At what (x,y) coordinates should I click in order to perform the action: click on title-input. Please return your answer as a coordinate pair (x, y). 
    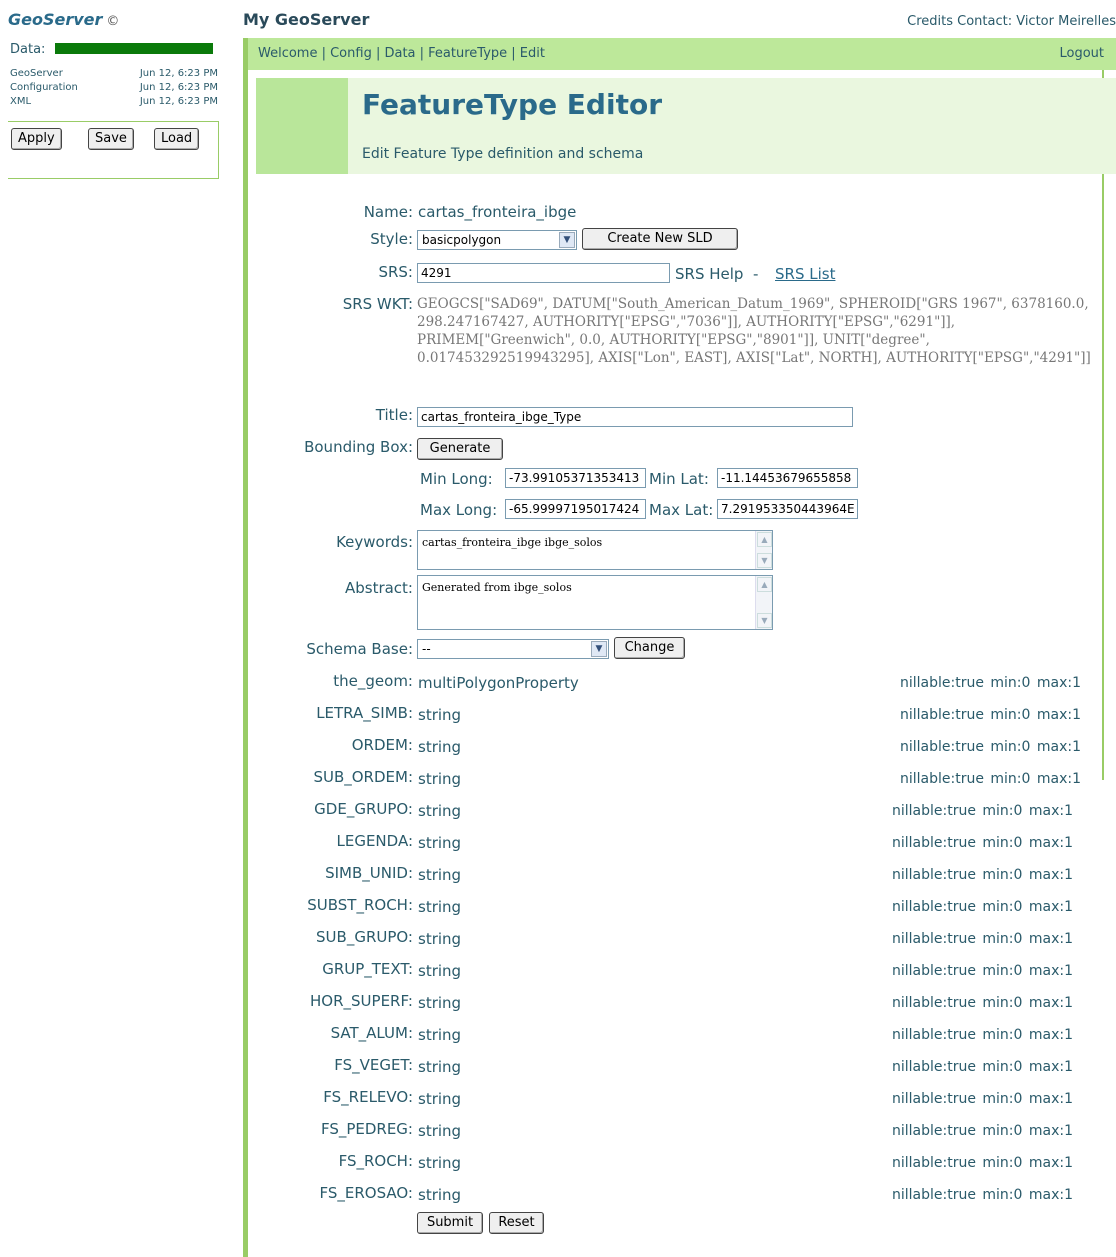
    Looking at the image, I should click on (635, 417).